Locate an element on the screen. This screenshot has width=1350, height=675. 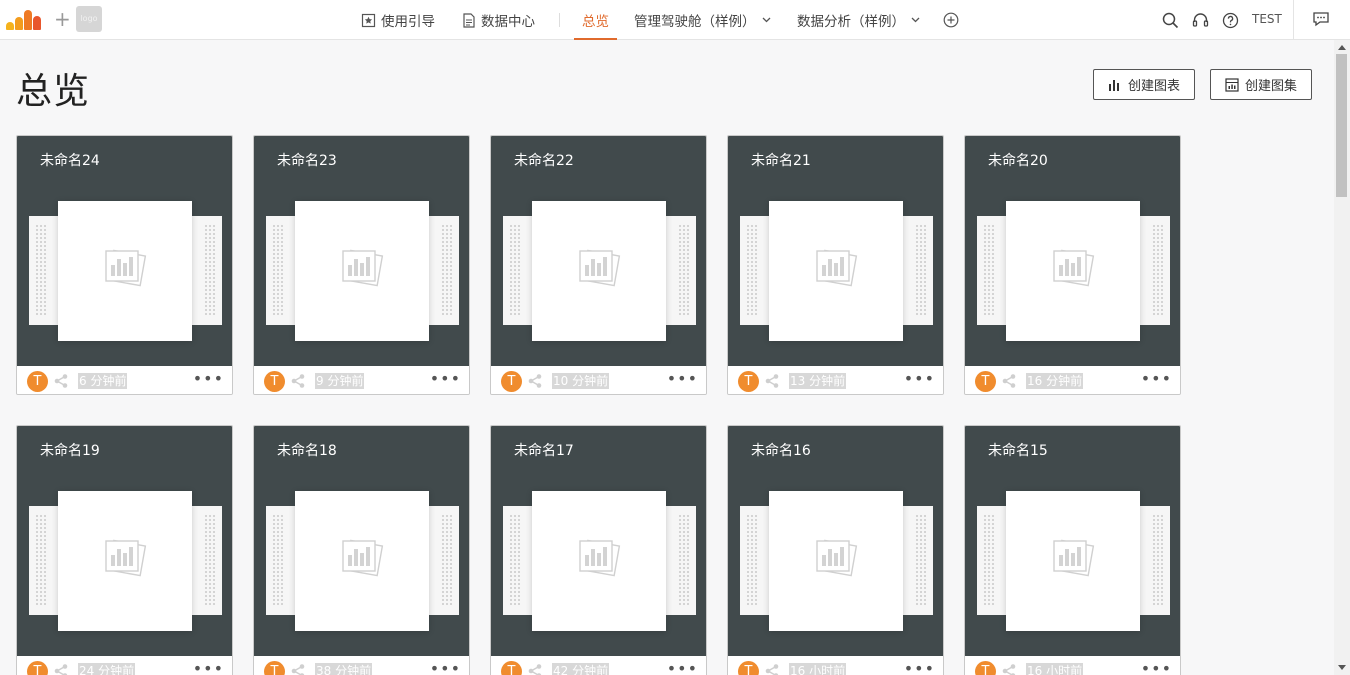
message-icon is located at coordinates (1321, 21).